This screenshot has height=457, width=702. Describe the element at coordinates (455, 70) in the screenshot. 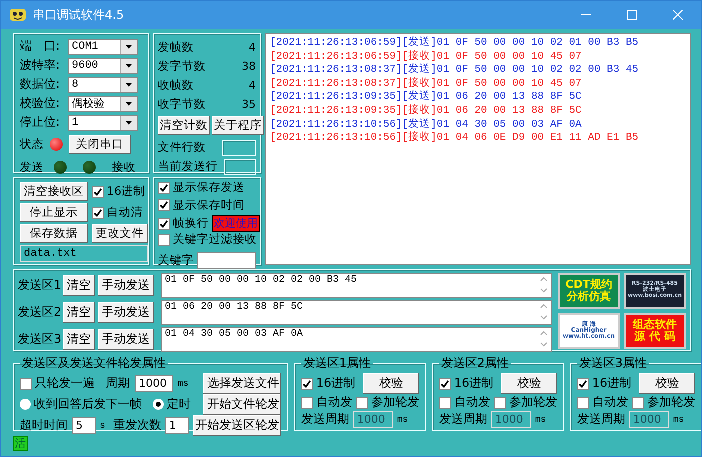

I see `log-line: [2021:11:26:13:08:37][发送]01 0F 50 00 00 10 02 02 00 B3 45` at that location.